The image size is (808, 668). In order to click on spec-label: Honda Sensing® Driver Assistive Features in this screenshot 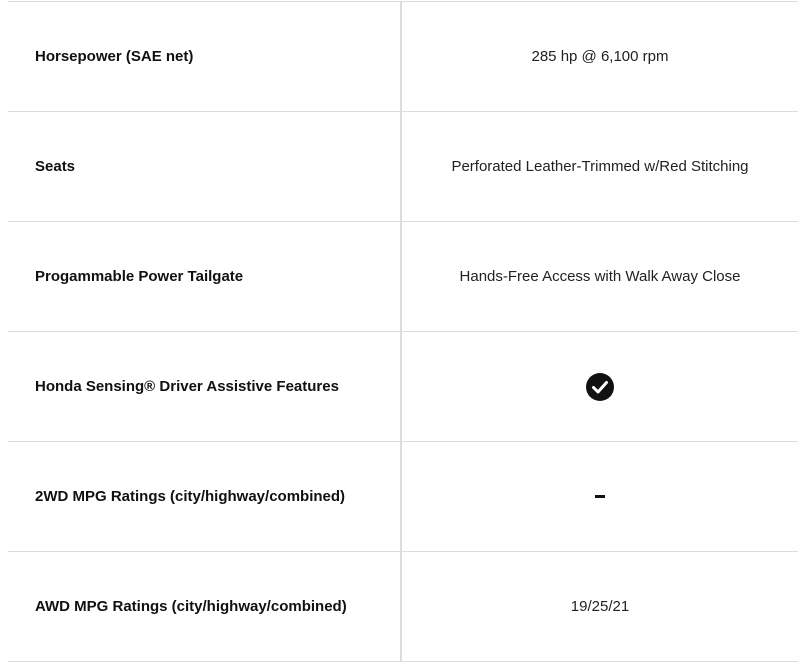, I will do `click(205, 386)`.